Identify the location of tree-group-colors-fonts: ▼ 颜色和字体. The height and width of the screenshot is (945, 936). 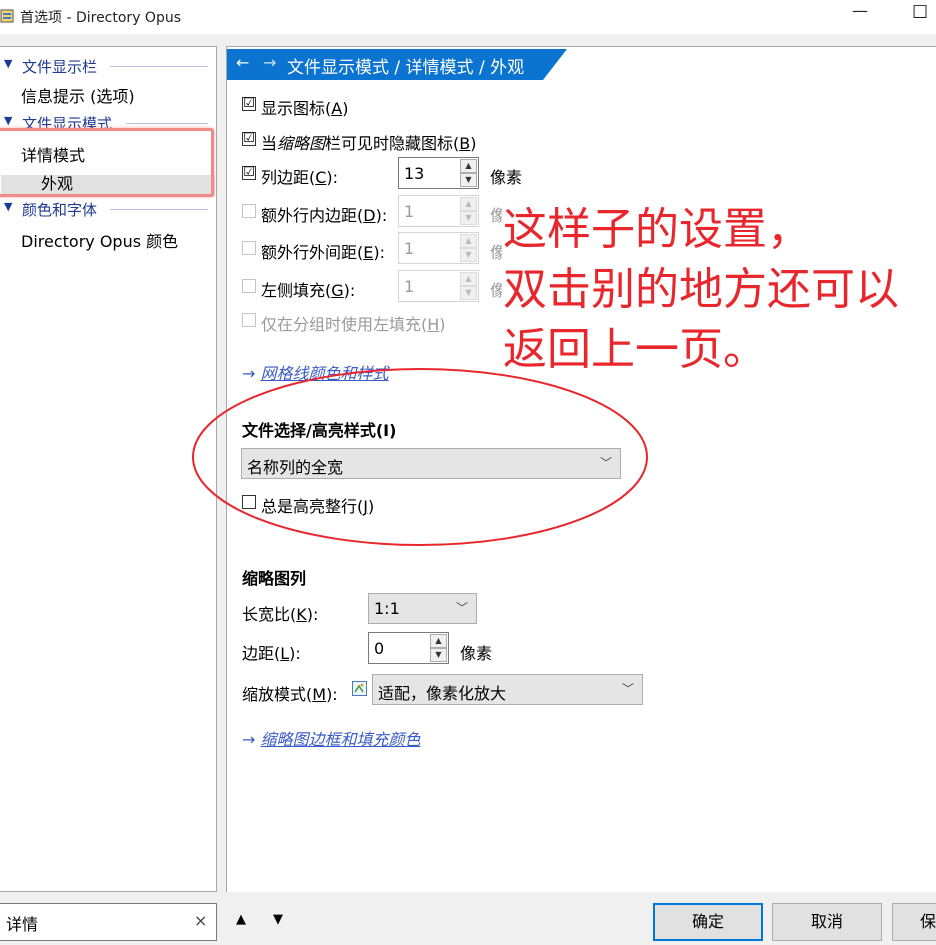
(108, 210).